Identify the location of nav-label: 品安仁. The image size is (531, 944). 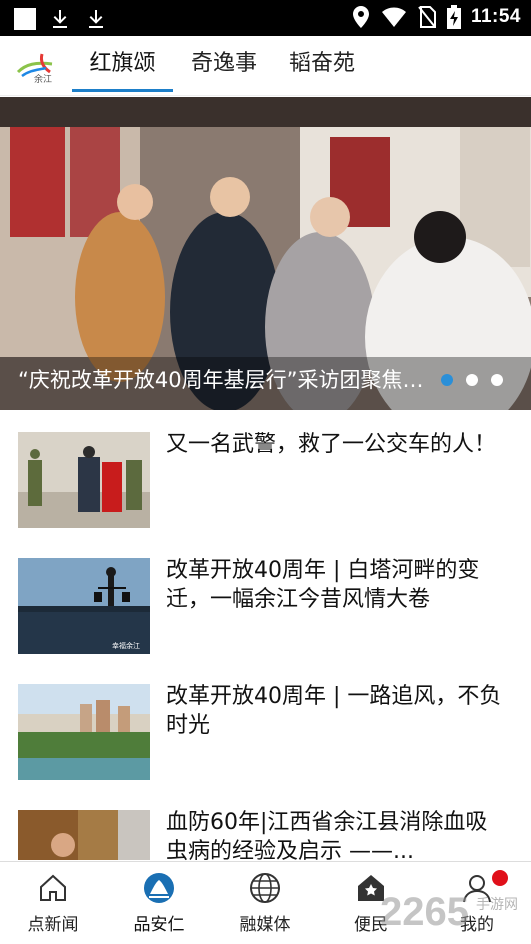
(159, 925).